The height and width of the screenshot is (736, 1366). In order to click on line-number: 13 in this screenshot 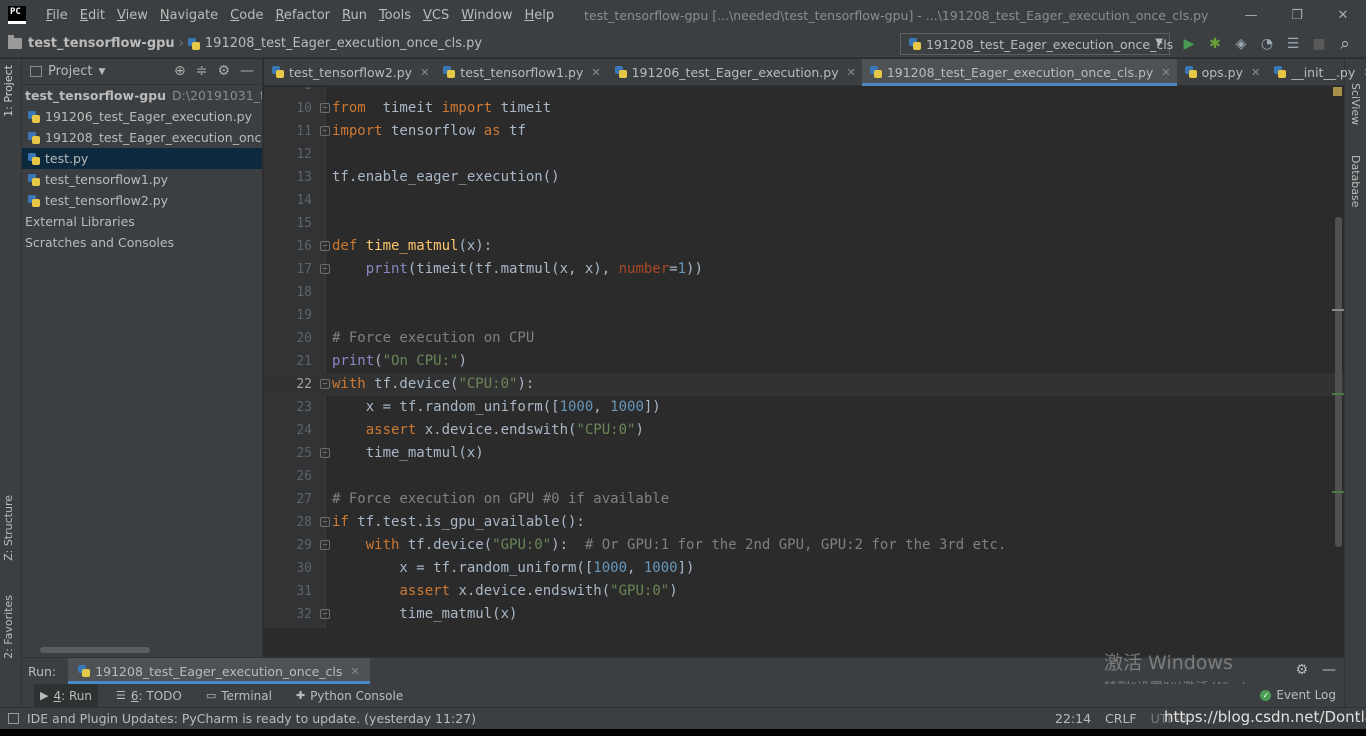, I will do `click(288, 177)`.